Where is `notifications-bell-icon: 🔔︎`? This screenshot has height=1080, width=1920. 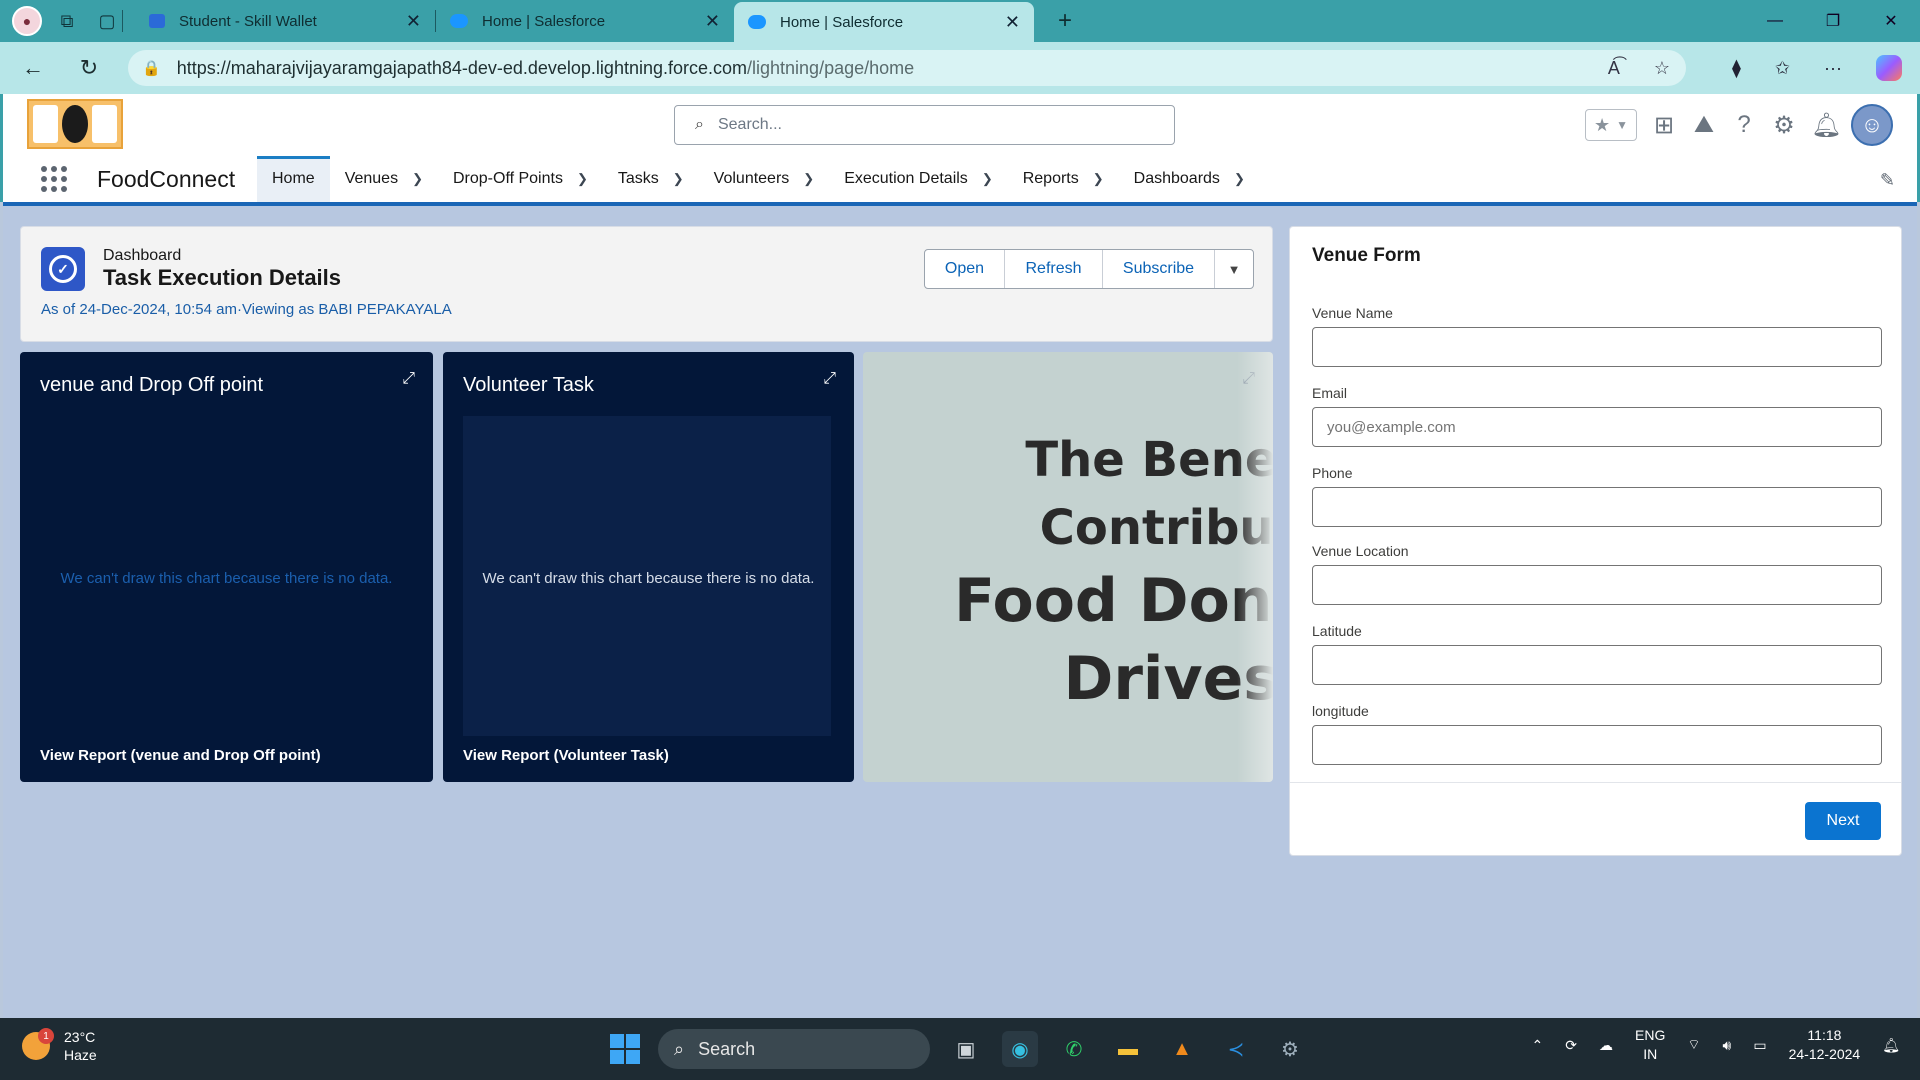
notifications-bell-icon: 🔔︎ is located at coordinates (1826, 125).